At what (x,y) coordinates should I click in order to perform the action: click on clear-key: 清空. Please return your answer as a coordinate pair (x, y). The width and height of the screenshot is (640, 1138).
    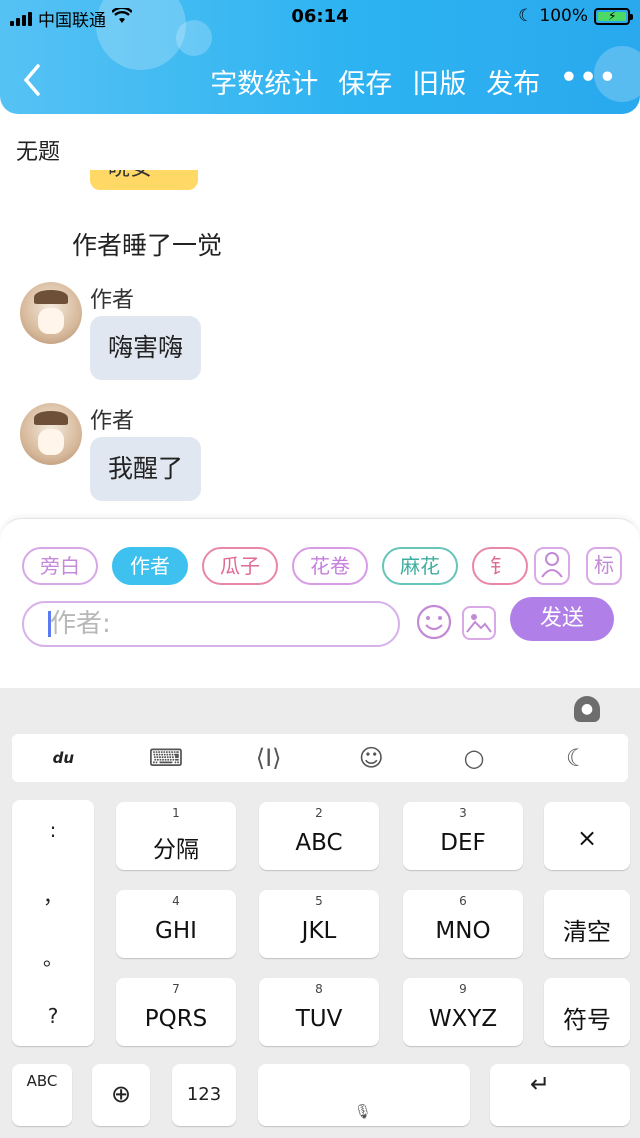
    Looking at the image, I should click on (587, 924).